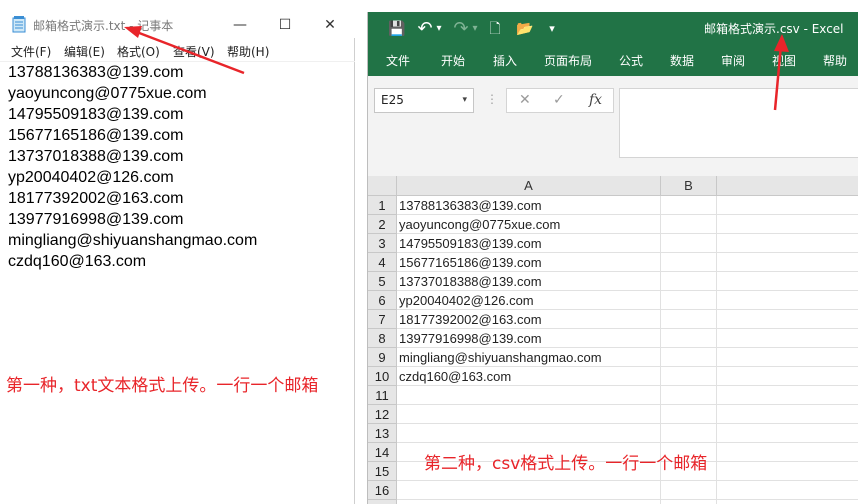 The image size is (858, 504). Describe the element at coordinates (559, 100) in the screenshot. I see `enter-icon: ✓` at that location.